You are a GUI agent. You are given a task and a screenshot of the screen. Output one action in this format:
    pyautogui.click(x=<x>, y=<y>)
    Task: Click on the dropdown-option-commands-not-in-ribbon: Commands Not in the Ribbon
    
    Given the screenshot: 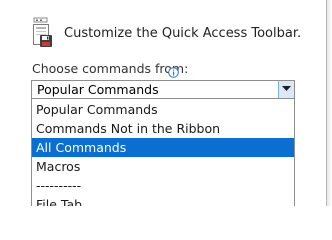 What is the action you would take?
    pyautogui.click(x=163, y=128)
    